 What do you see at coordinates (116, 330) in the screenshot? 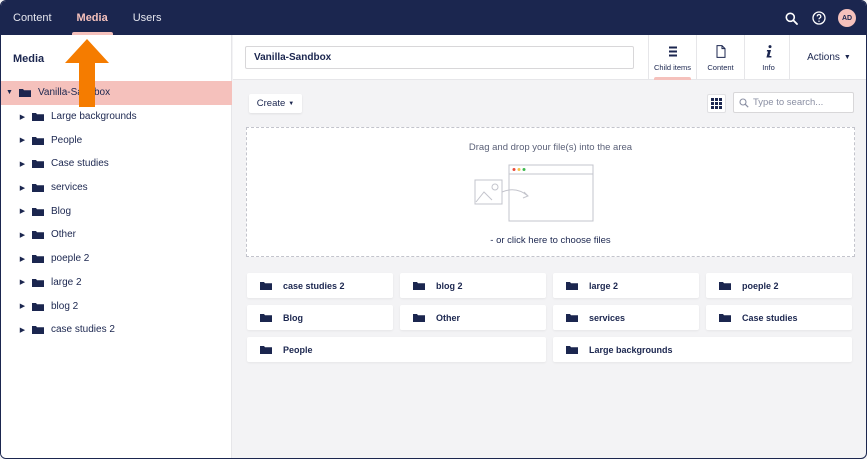
I see `tree-item: ▶ case studies 2` at bounding box center [116, 330].